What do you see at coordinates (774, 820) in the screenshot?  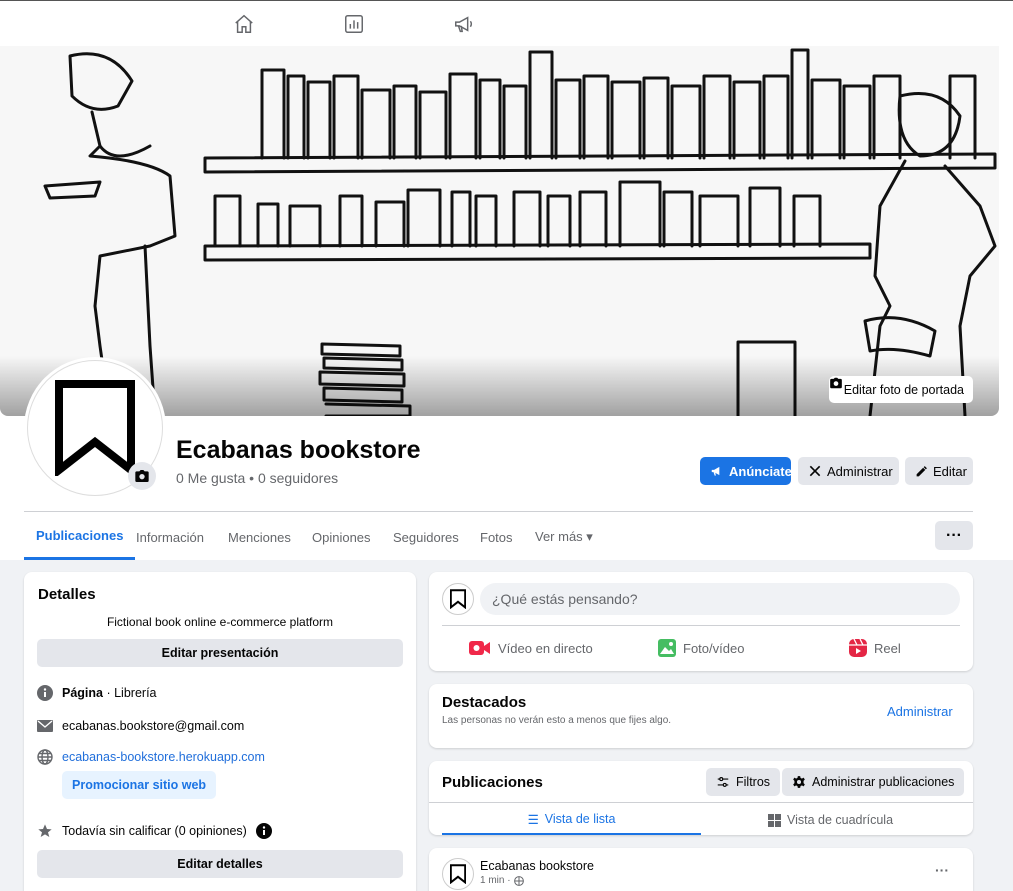 I see `grid-icon` at bounding box center [774, 820].